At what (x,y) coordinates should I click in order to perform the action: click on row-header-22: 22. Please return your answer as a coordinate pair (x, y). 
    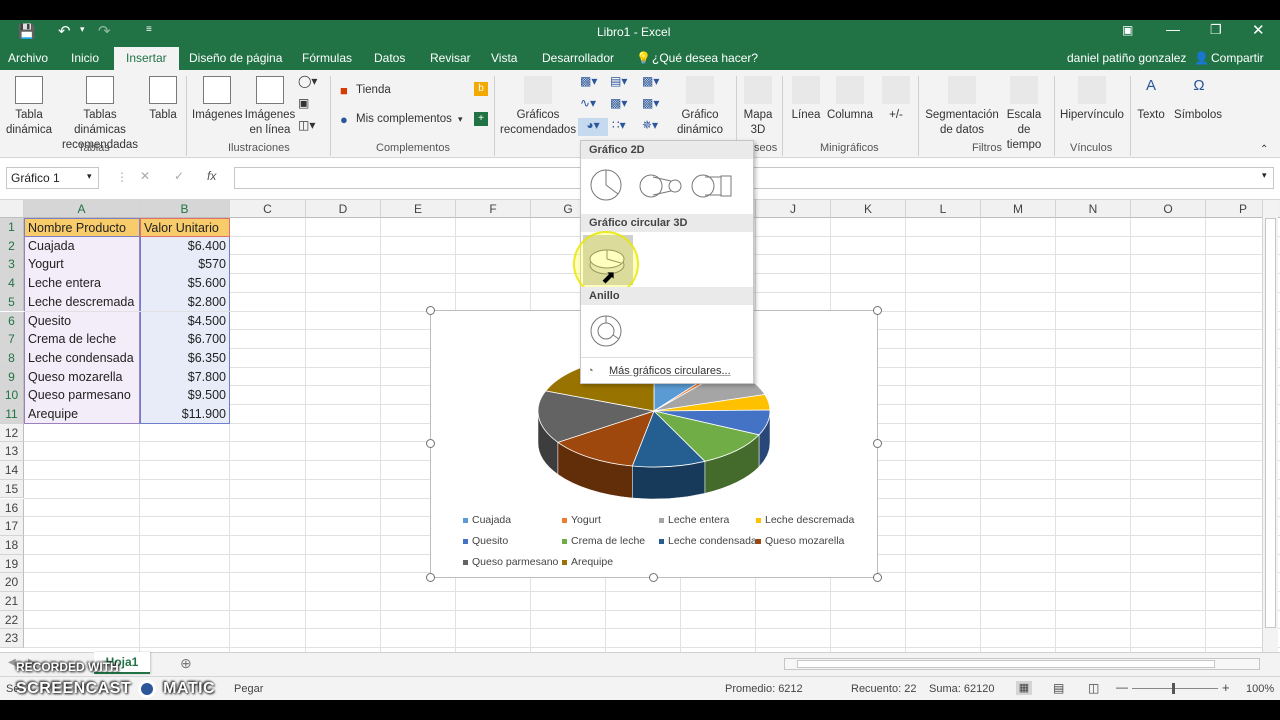
    Looking at the image, I should click on (12, 620).